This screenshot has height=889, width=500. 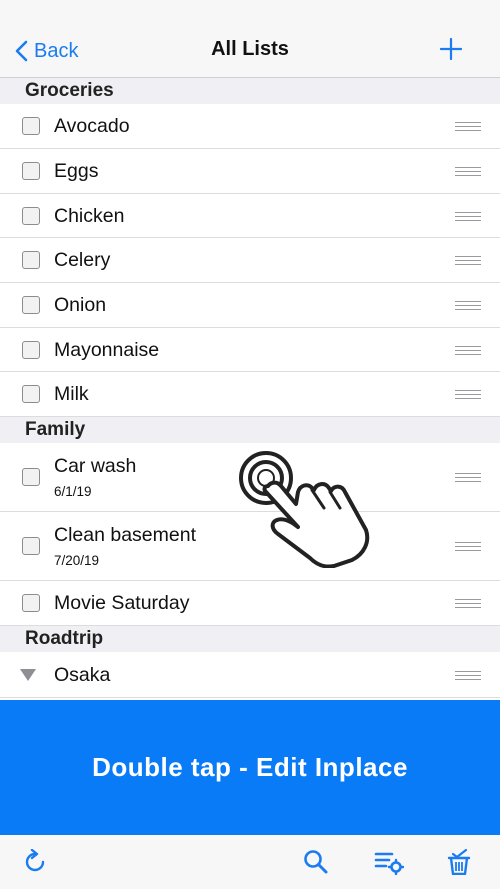 I want to click on list-item: Avocado, so click(x=250, y=126).